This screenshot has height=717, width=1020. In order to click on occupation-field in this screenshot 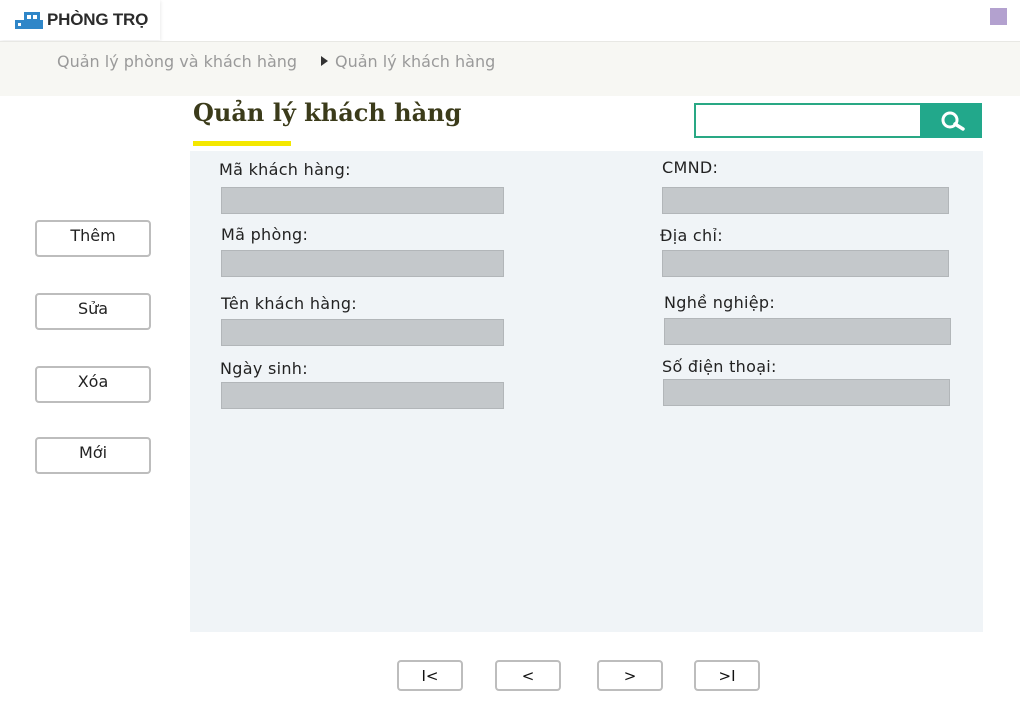, I will do `click(807, 331)`.